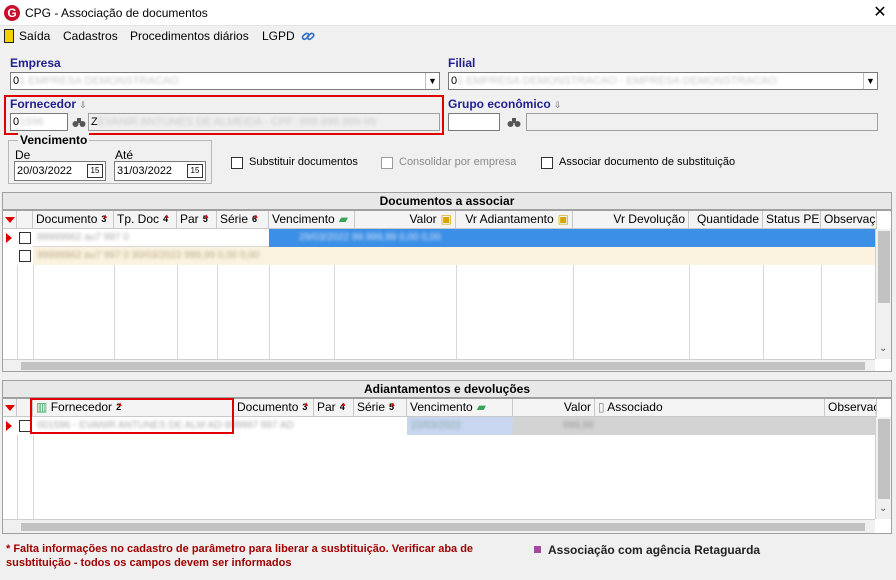 This screenshot has width=896, height=580. What do you see at coordinates (308, 36) in the screenshot?
I see `link-icon` at bounding box center [308, 36].